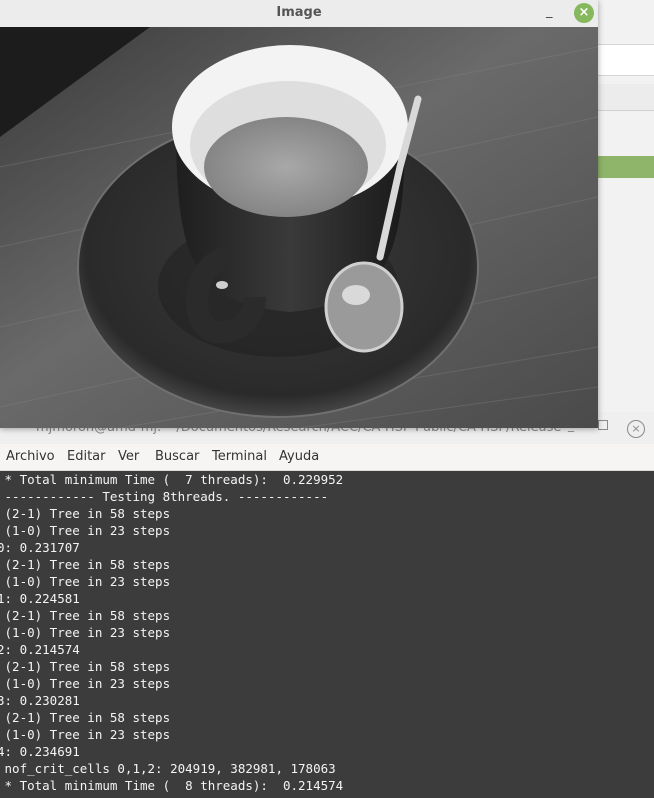  Describe the element at coordinates (239, 456) in the screenshot. I see `menu-terminal: Terminal` at that location.